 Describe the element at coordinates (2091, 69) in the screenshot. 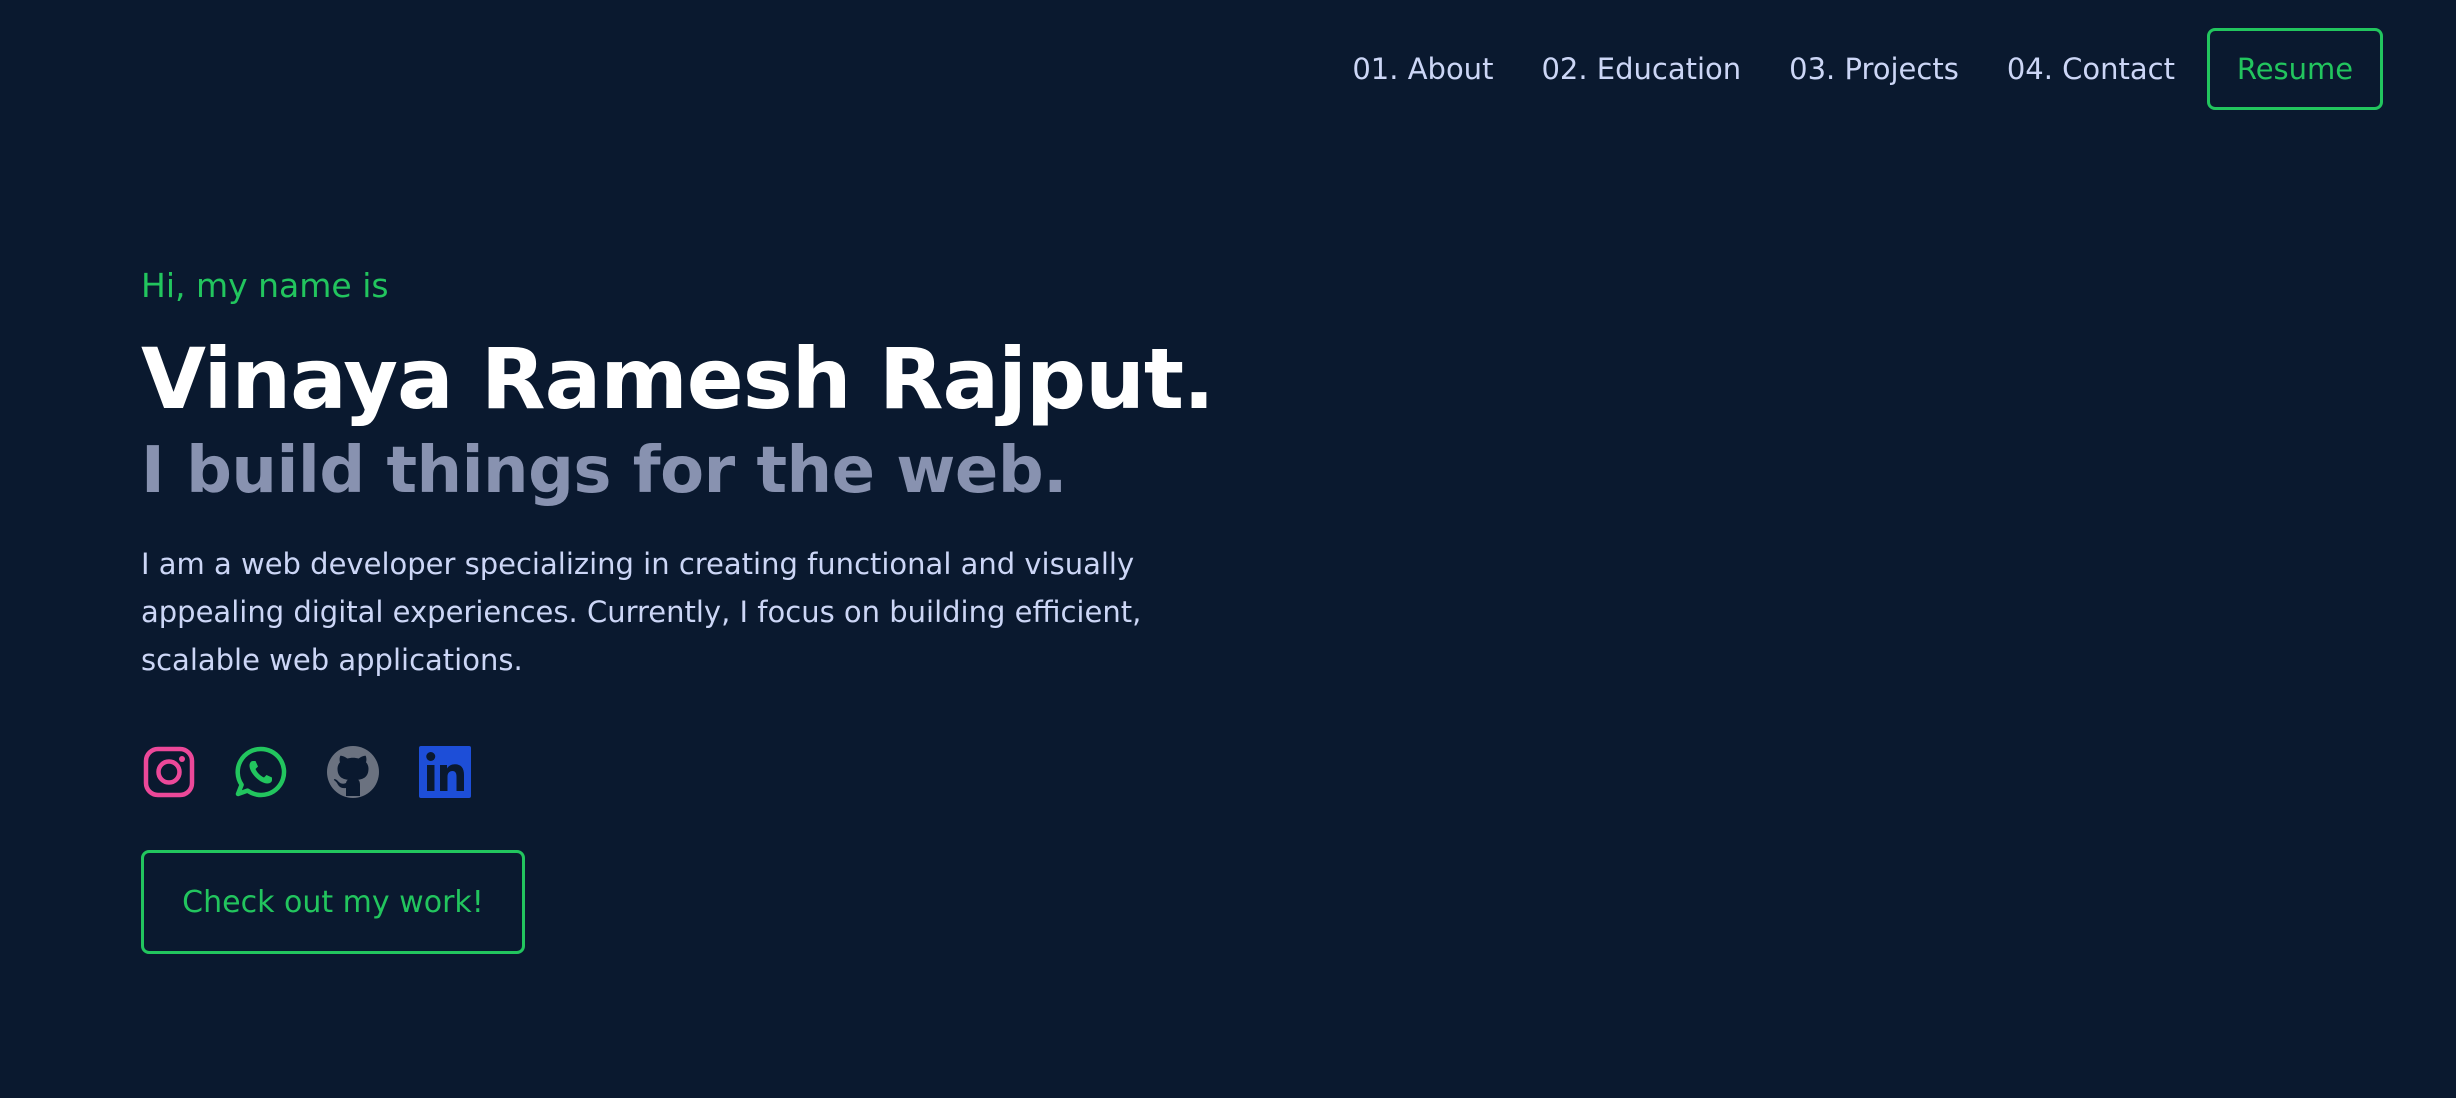

I see `nav-link-contact: 04. Contact` at that location.